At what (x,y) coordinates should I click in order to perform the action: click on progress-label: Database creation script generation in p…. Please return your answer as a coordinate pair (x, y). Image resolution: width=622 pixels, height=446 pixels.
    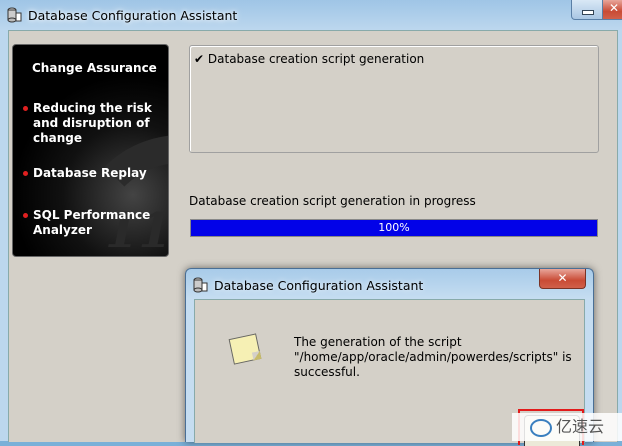
    Looking at the image, I should click on (332, 201).